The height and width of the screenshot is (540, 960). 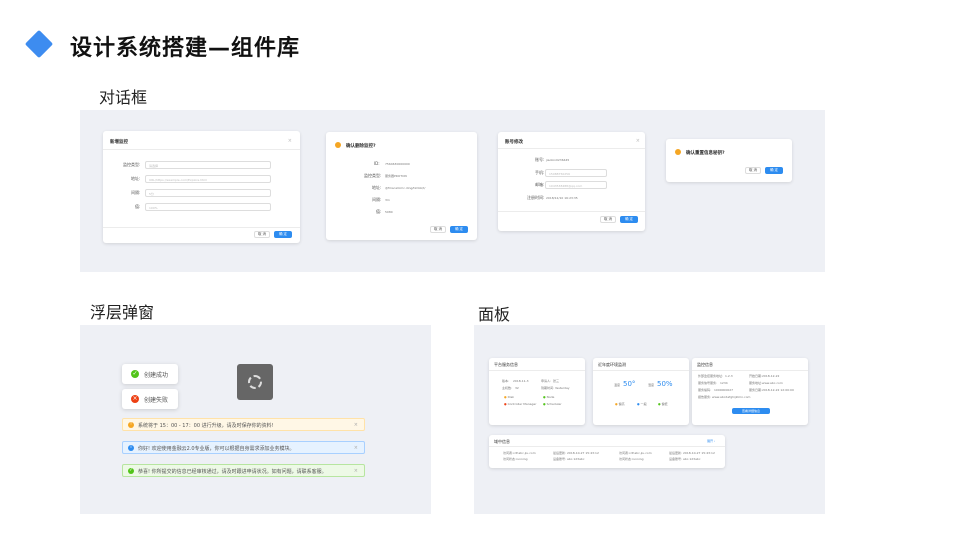 I want to click on register-time-value: 2018/12/10 16:23:35, so click(x=562, y=197).